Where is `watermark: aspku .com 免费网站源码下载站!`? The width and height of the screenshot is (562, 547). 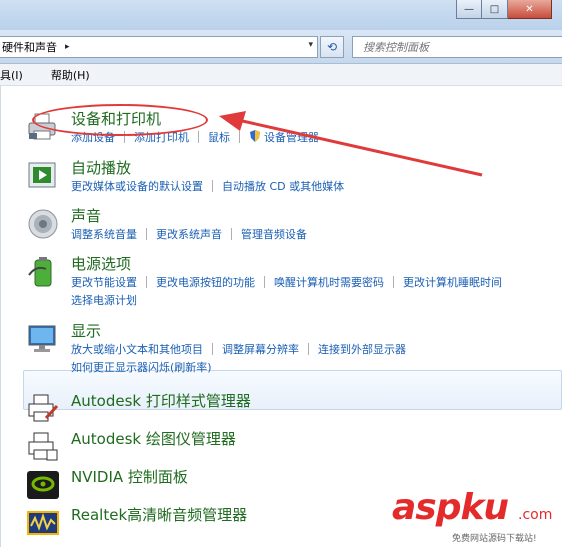 watermark: aspku .com 免费网站源码下载站! is located at coordinates (477, 517).